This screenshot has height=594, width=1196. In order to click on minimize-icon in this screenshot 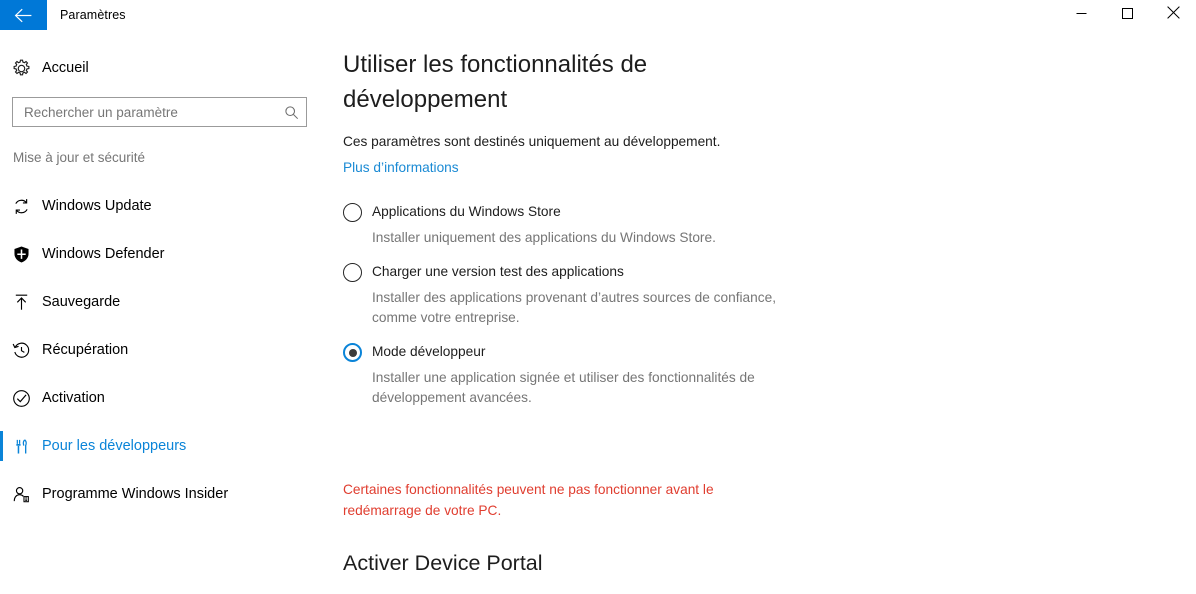, I will do `click(1081, 15)`.